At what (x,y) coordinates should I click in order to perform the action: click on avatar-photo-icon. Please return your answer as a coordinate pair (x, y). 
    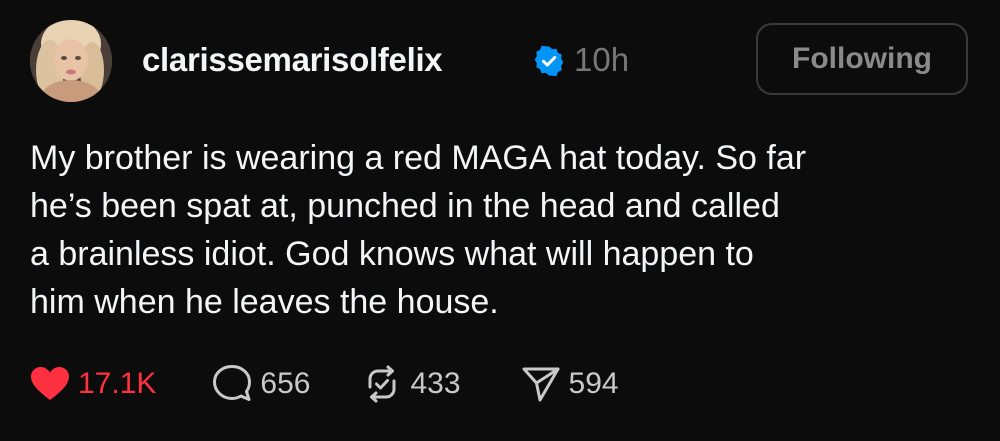
    Looking at the image, I should click on (71, 61).